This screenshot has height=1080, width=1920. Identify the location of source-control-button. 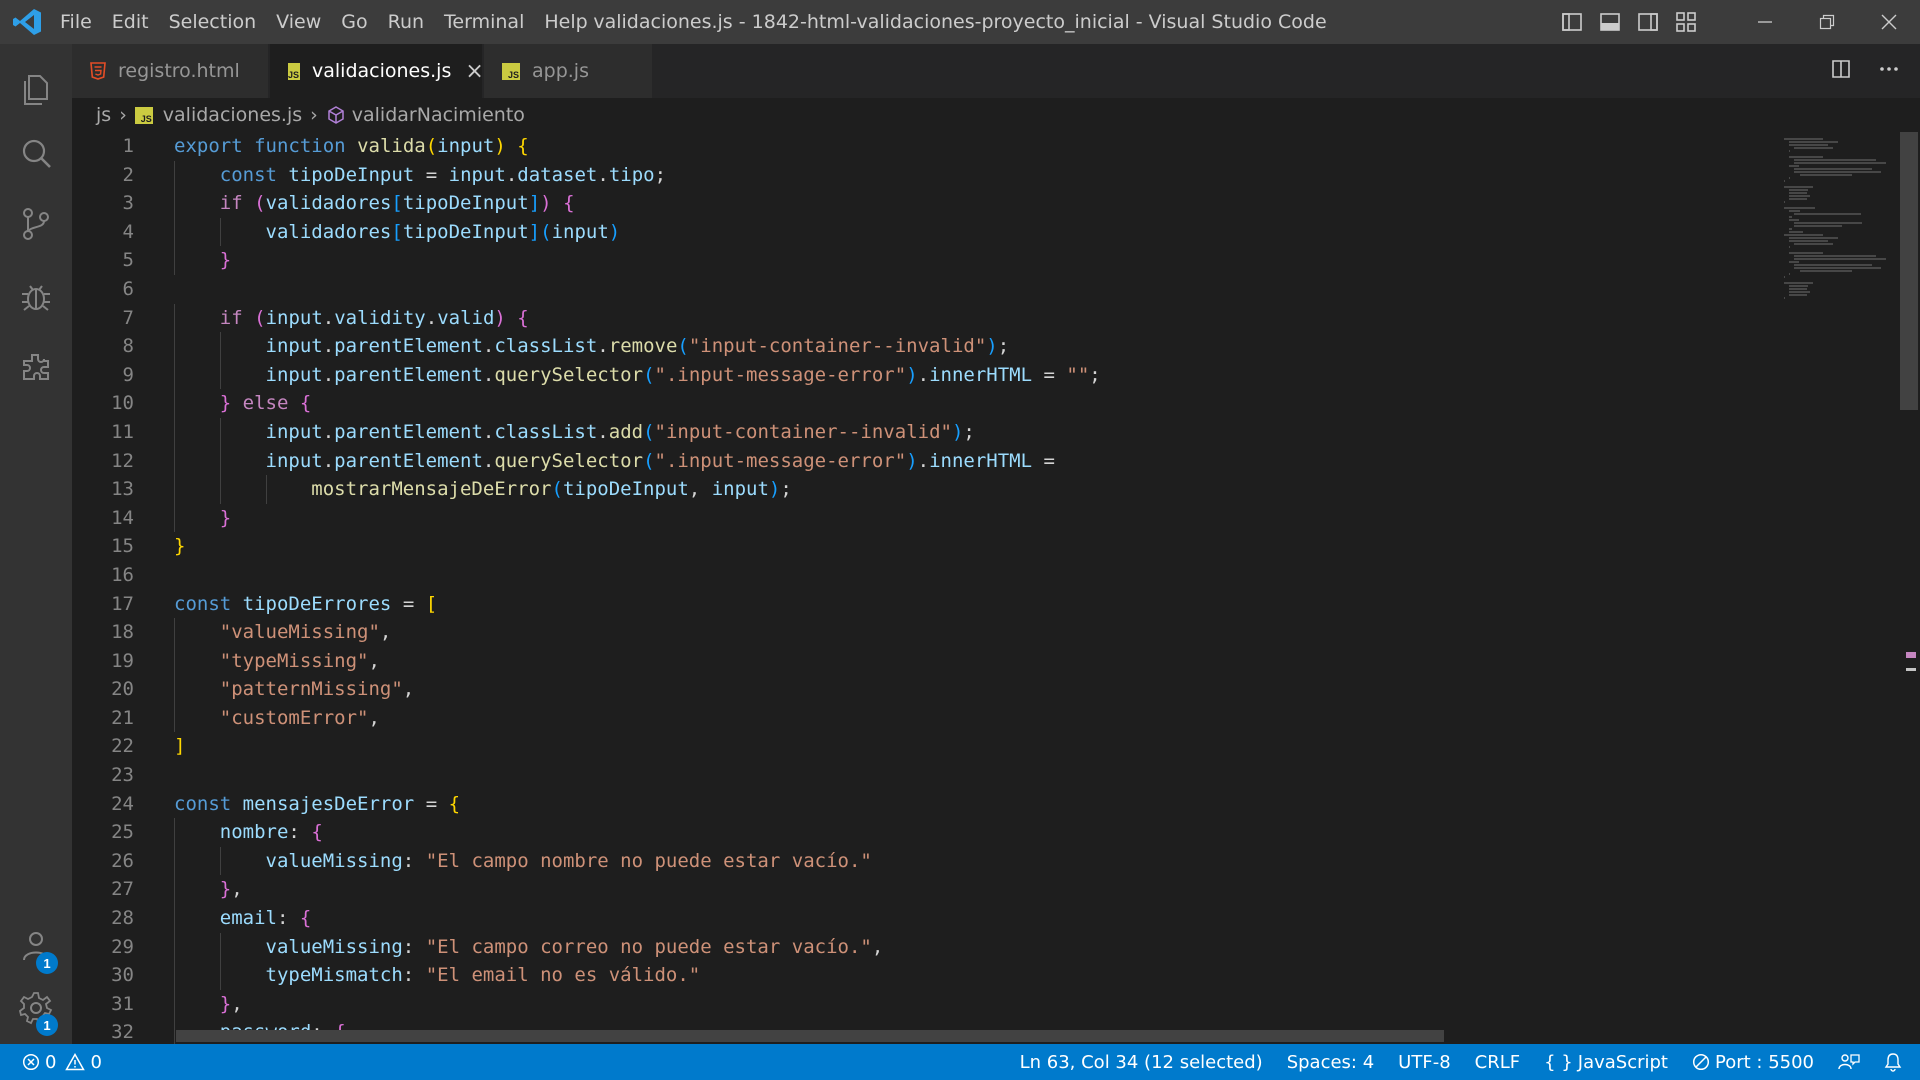
(36, 224).